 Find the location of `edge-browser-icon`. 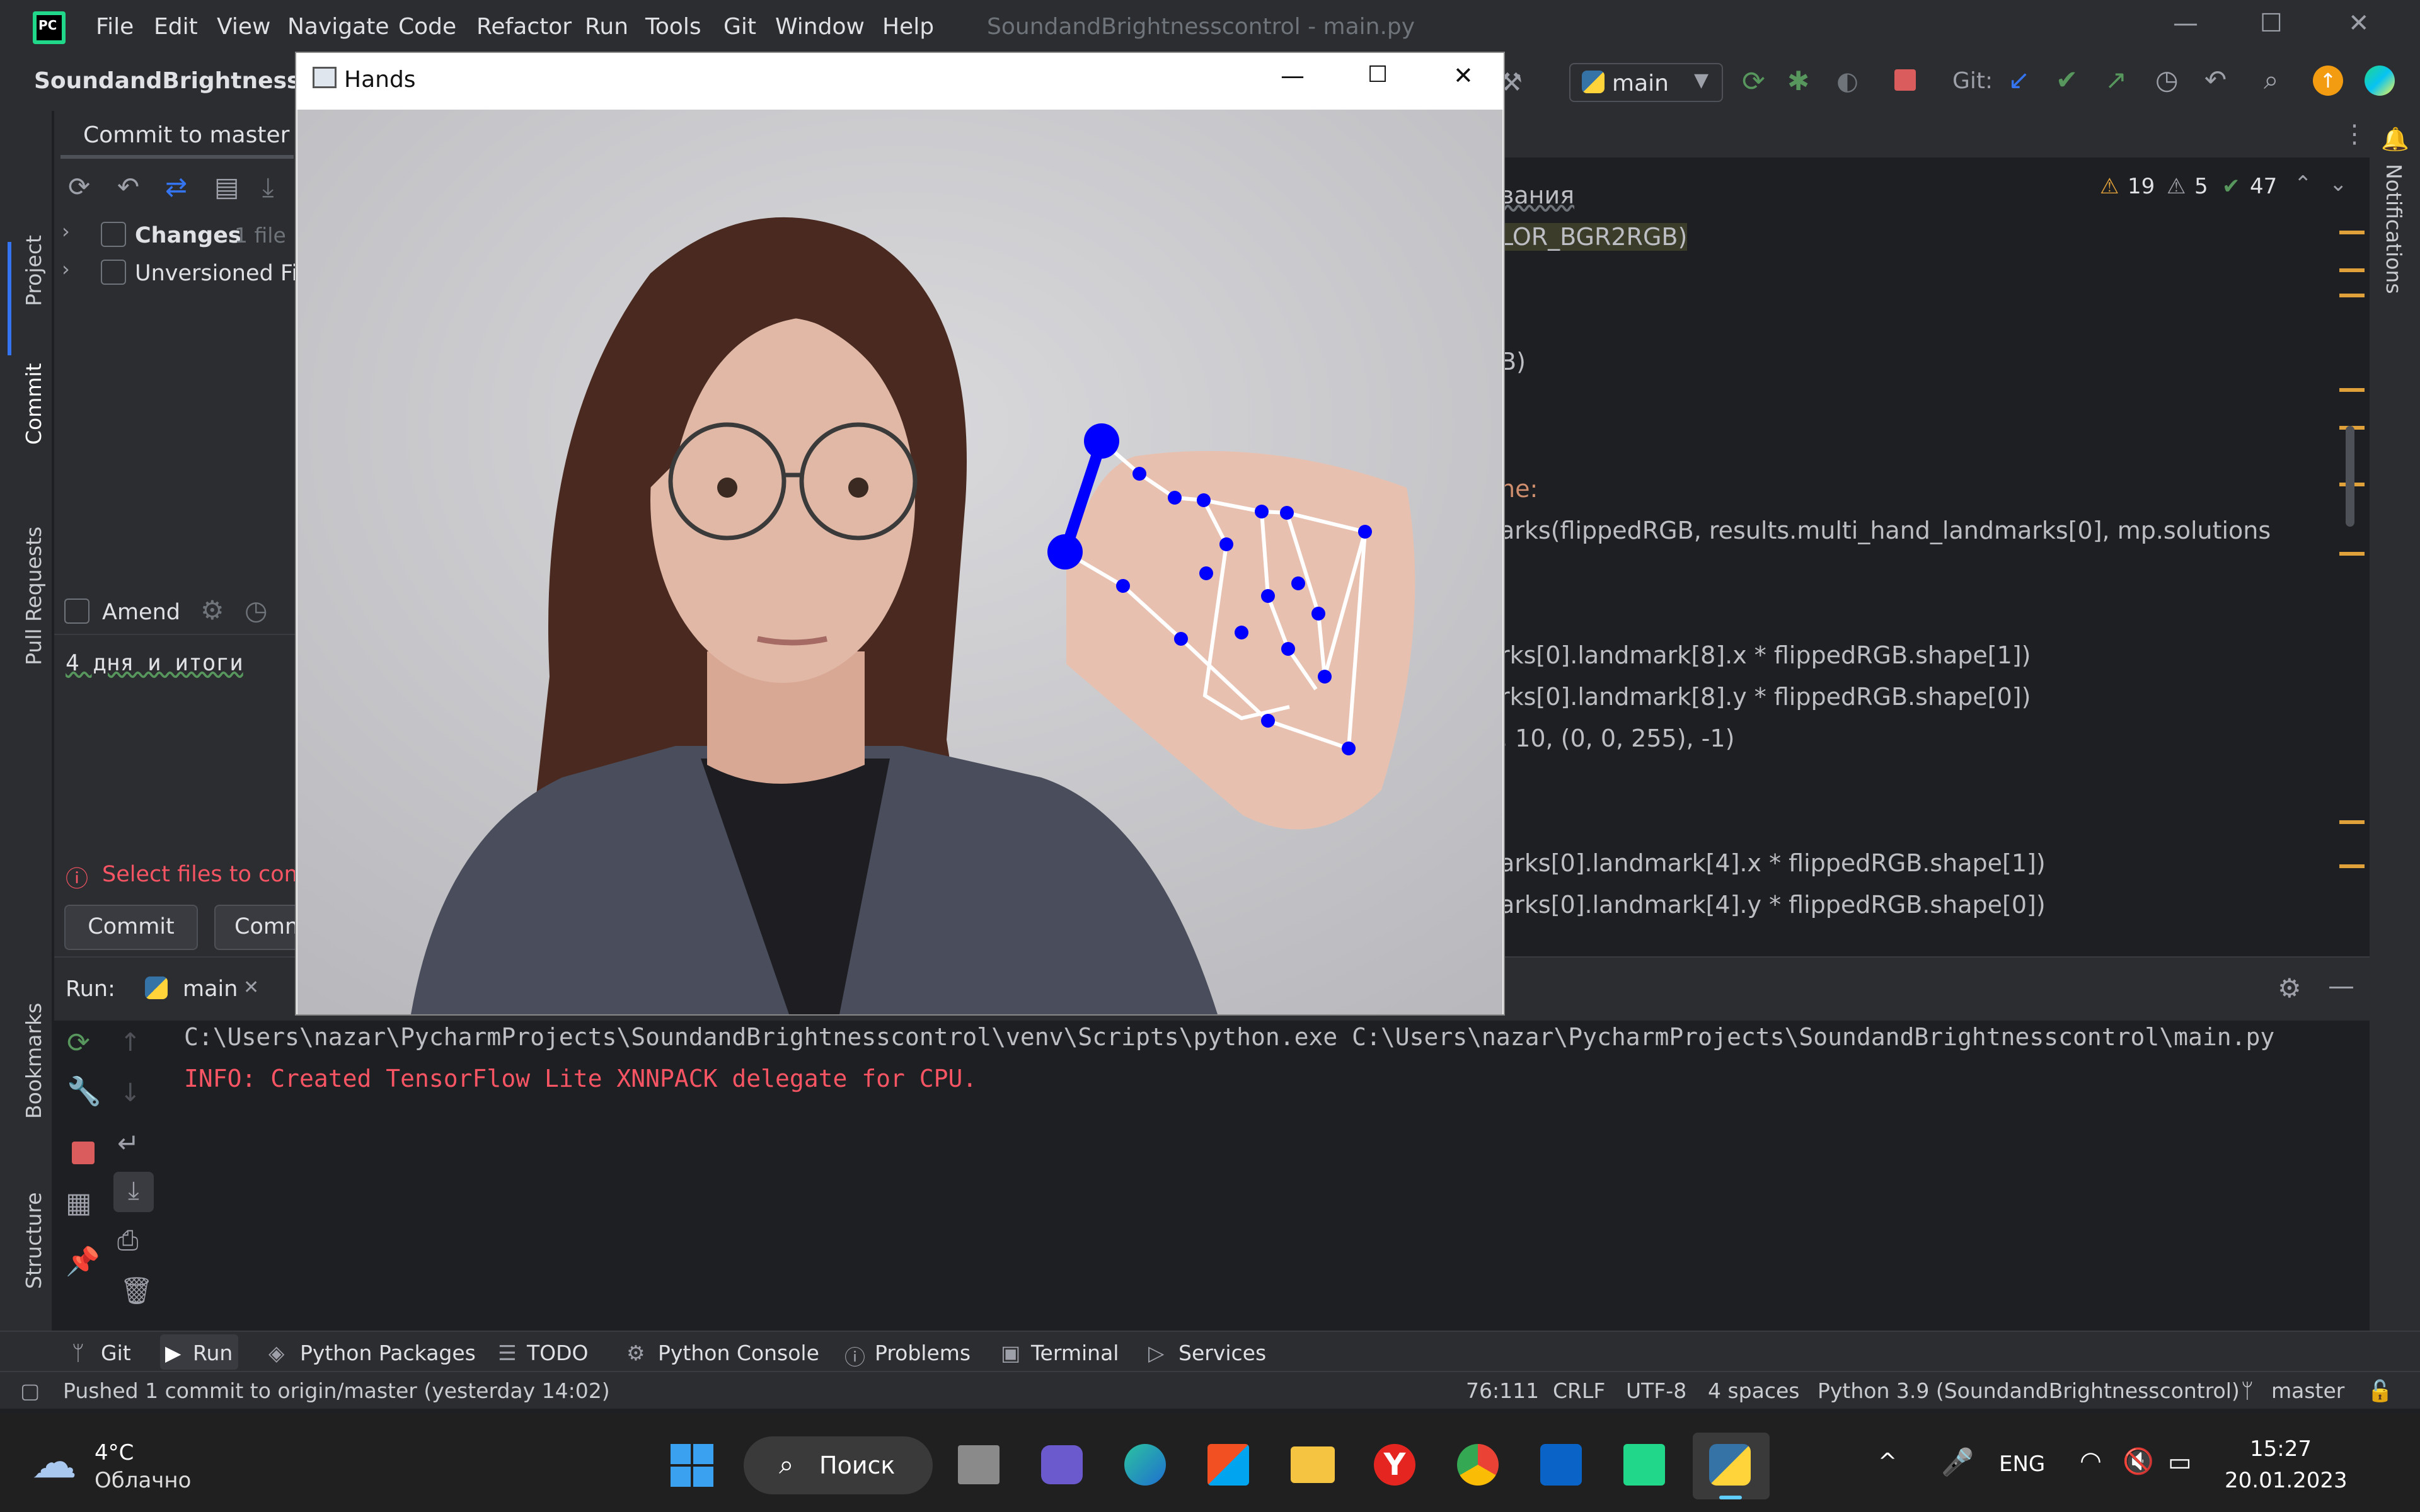

edge-browser-icon is located at coordinates (1145, 1465).